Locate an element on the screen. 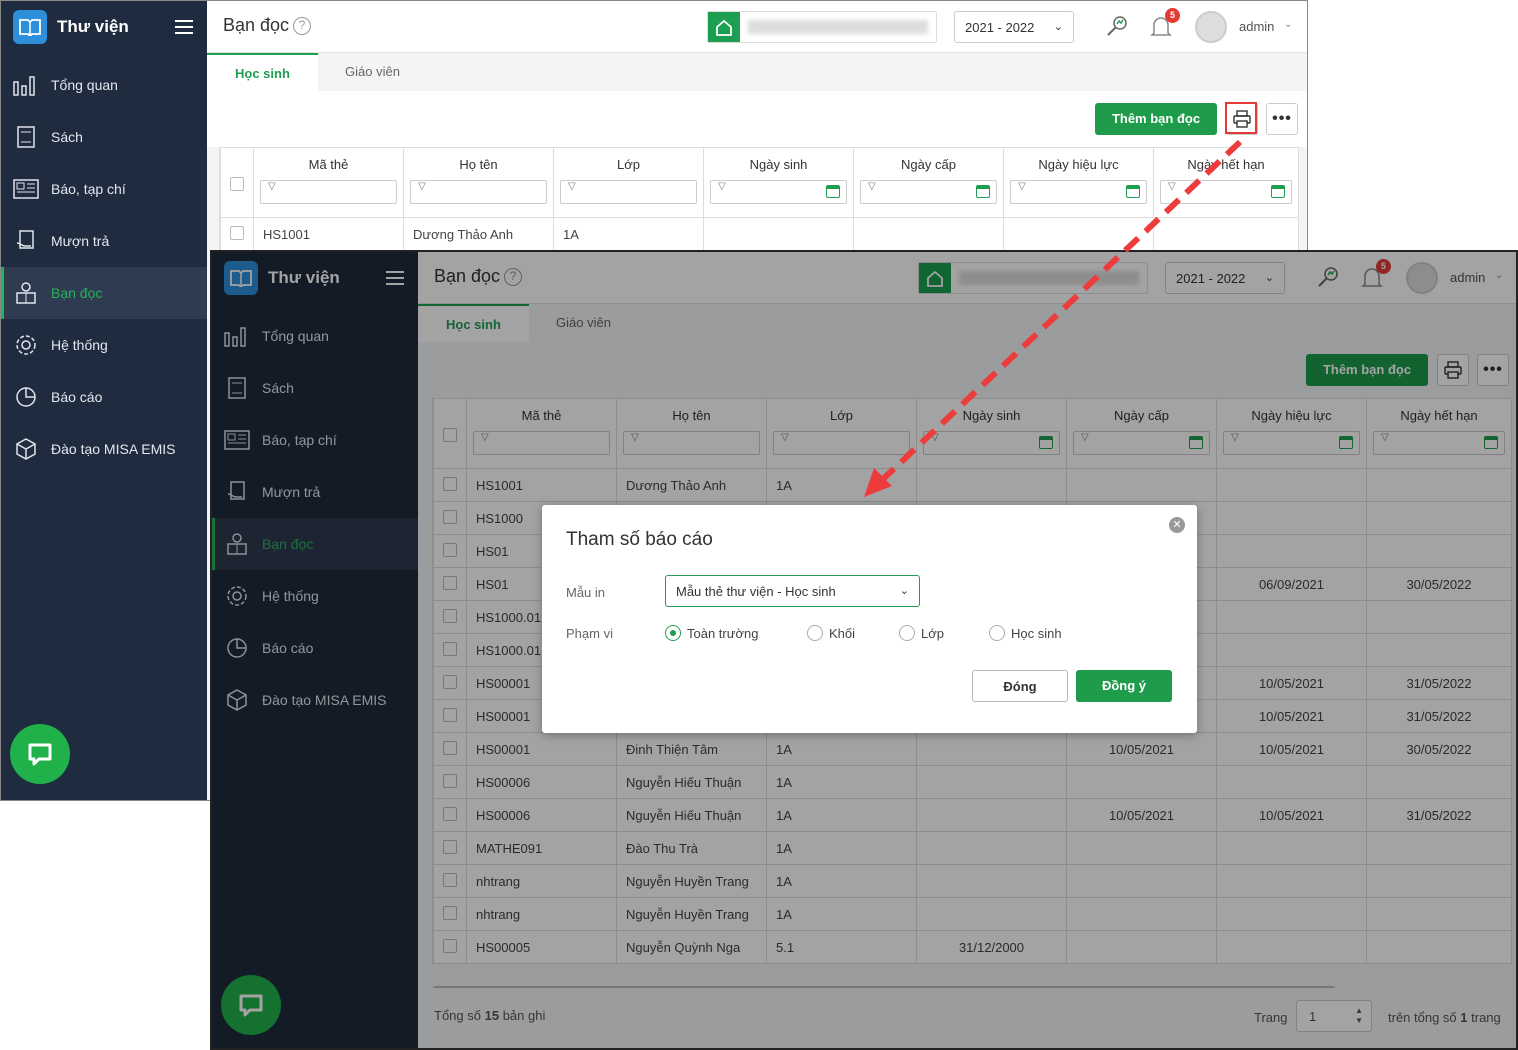  template-label: Mẫu in is located at coordinates (586, 592).